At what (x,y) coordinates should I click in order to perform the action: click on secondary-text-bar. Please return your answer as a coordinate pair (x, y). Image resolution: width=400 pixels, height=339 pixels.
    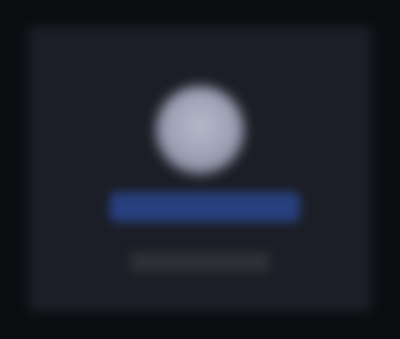
    Looking at the image, I should click on (200, 262).